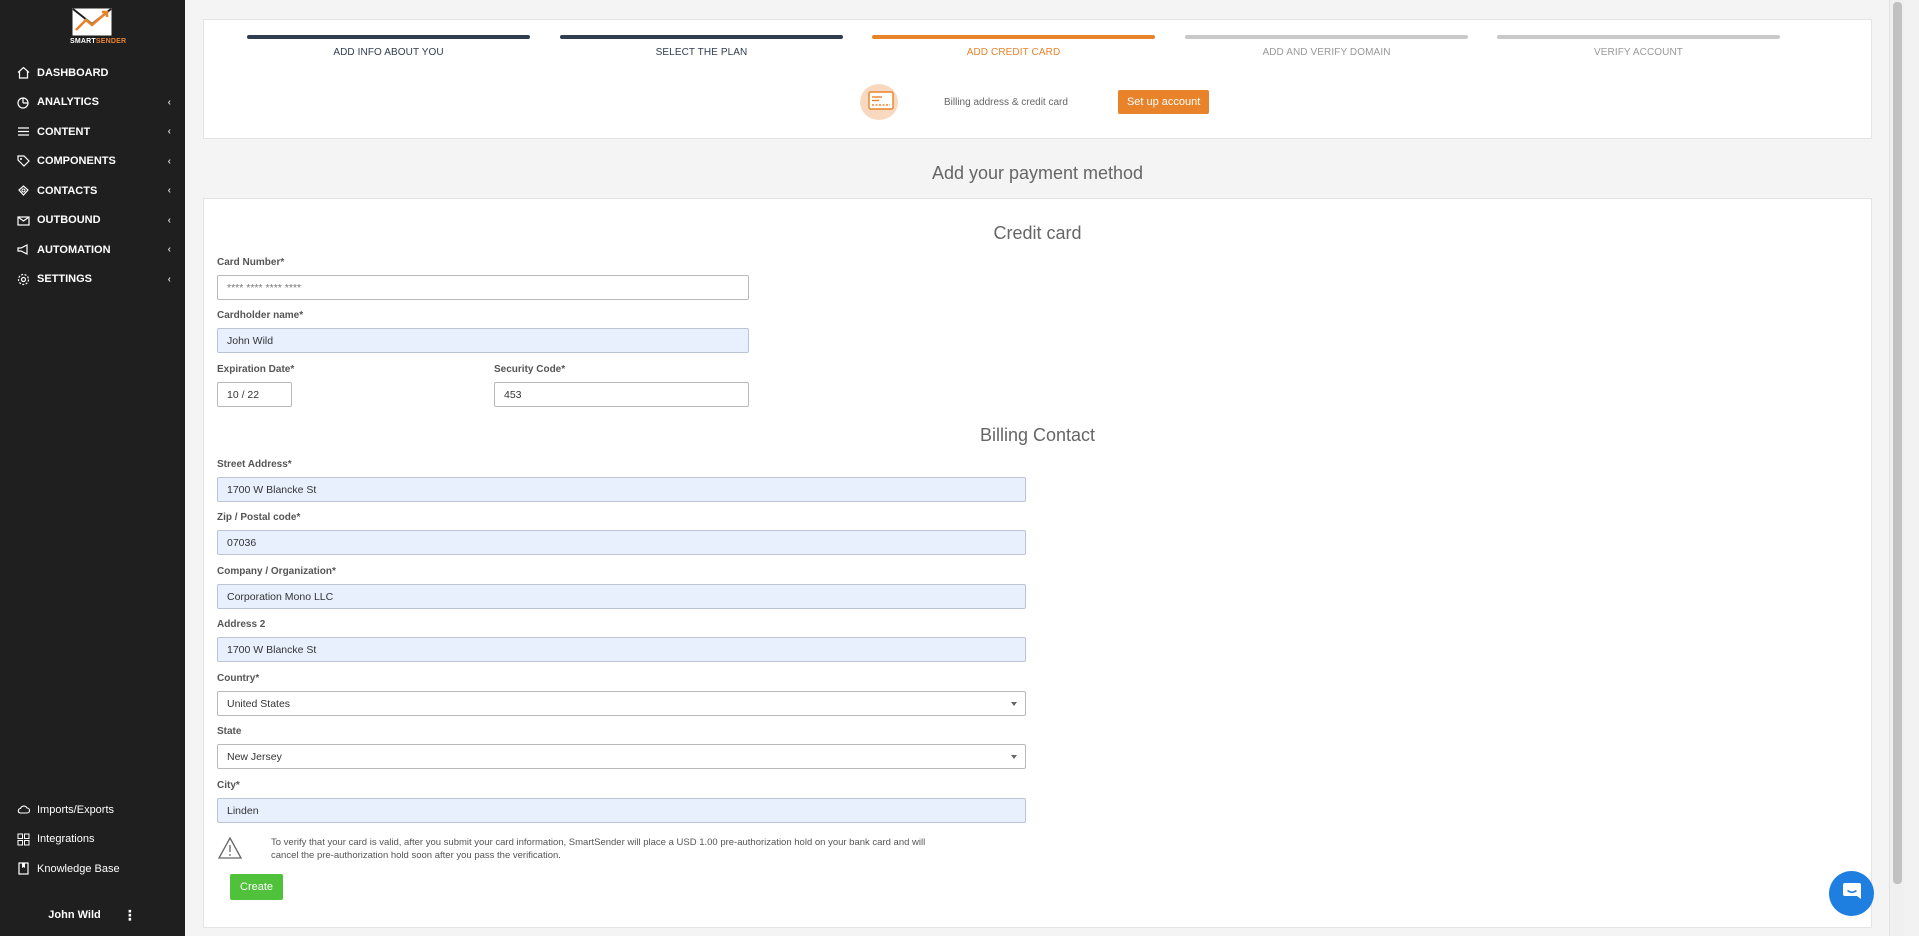 This screenshot has height=936, width=1919. What do you see at coordinates (388, 46) in the screenshot?
I see `step-add-info: ADD INFO ABOUT YOU` at bounding box center [388, 46].